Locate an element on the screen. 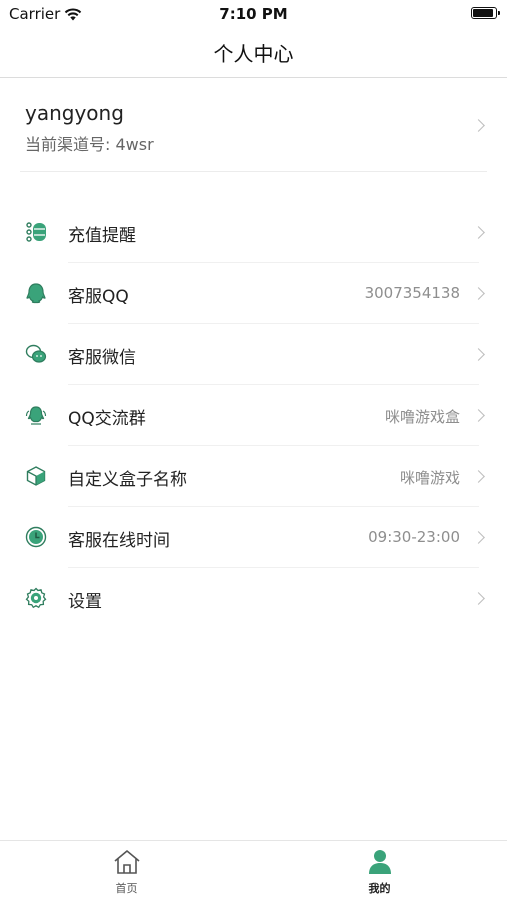 The image size is (507, 901). profile-username: yangyong is located at coordinates (74, 113).